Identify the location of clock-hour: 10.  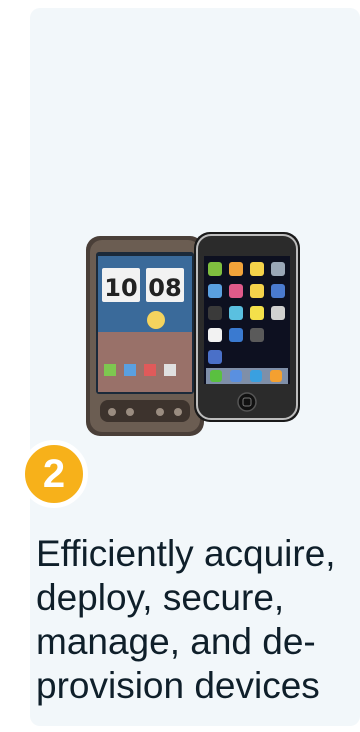
(120, 288).